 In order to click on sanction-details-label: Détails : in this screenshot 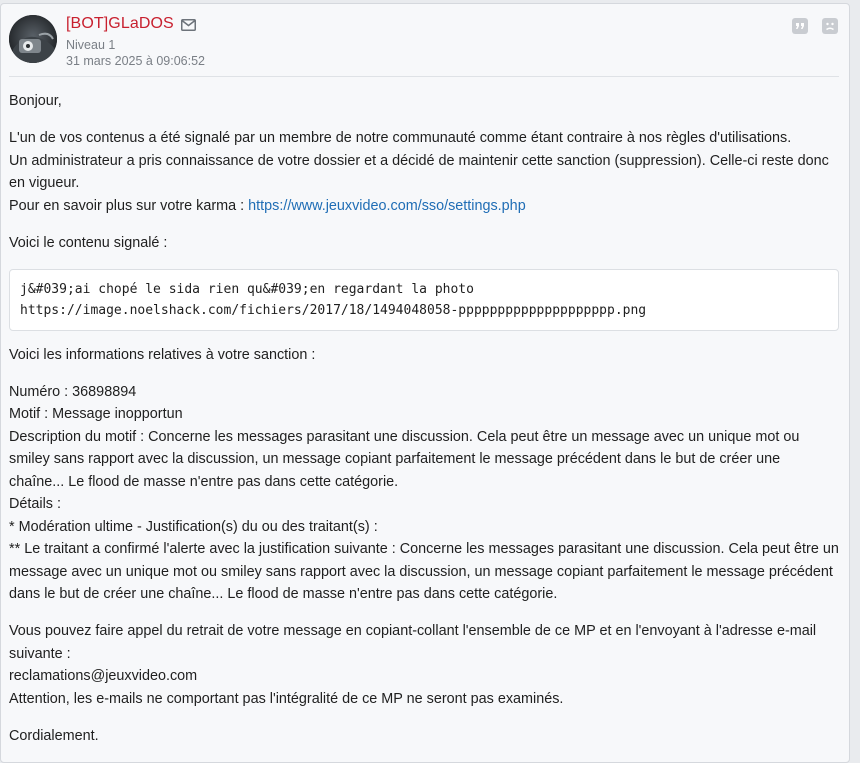, I will do `click(35, 504)`.